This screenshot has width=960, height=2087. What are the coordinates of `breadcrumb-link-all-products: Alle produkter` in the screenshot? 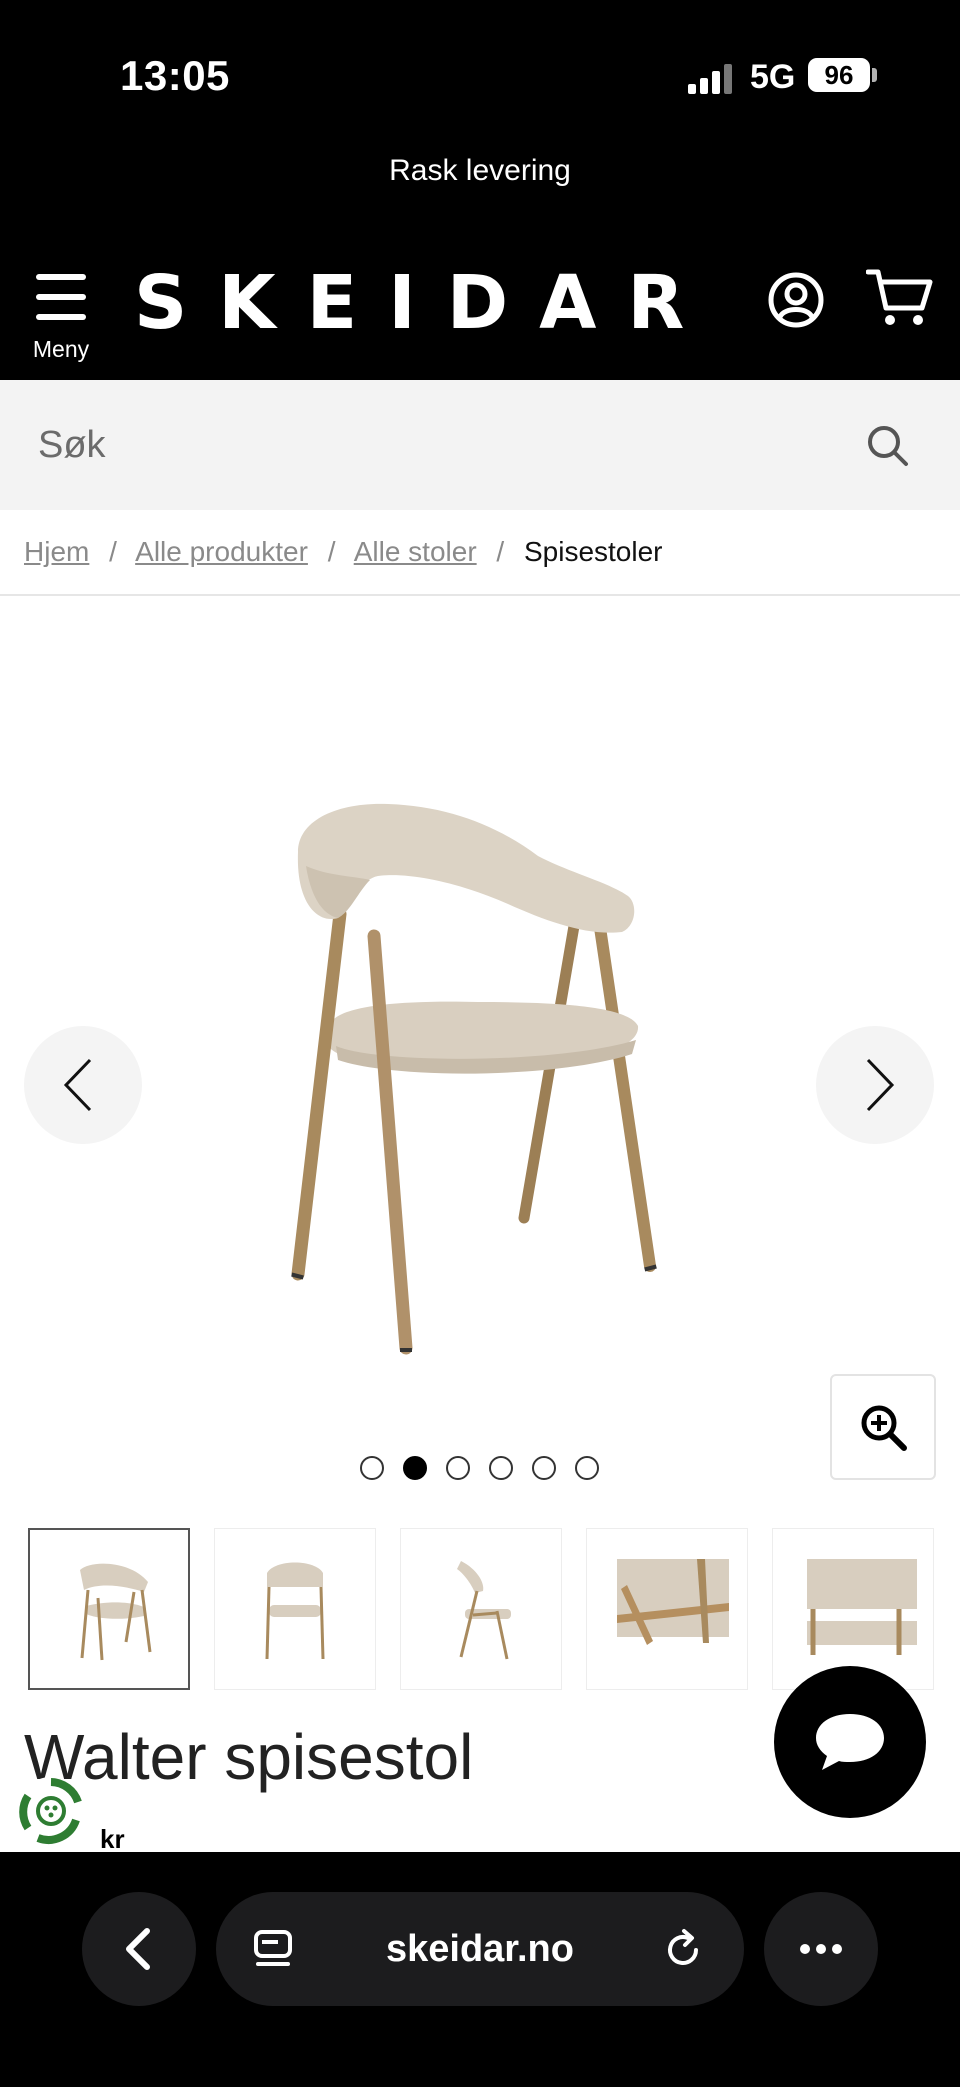 It's located at (221, 551).